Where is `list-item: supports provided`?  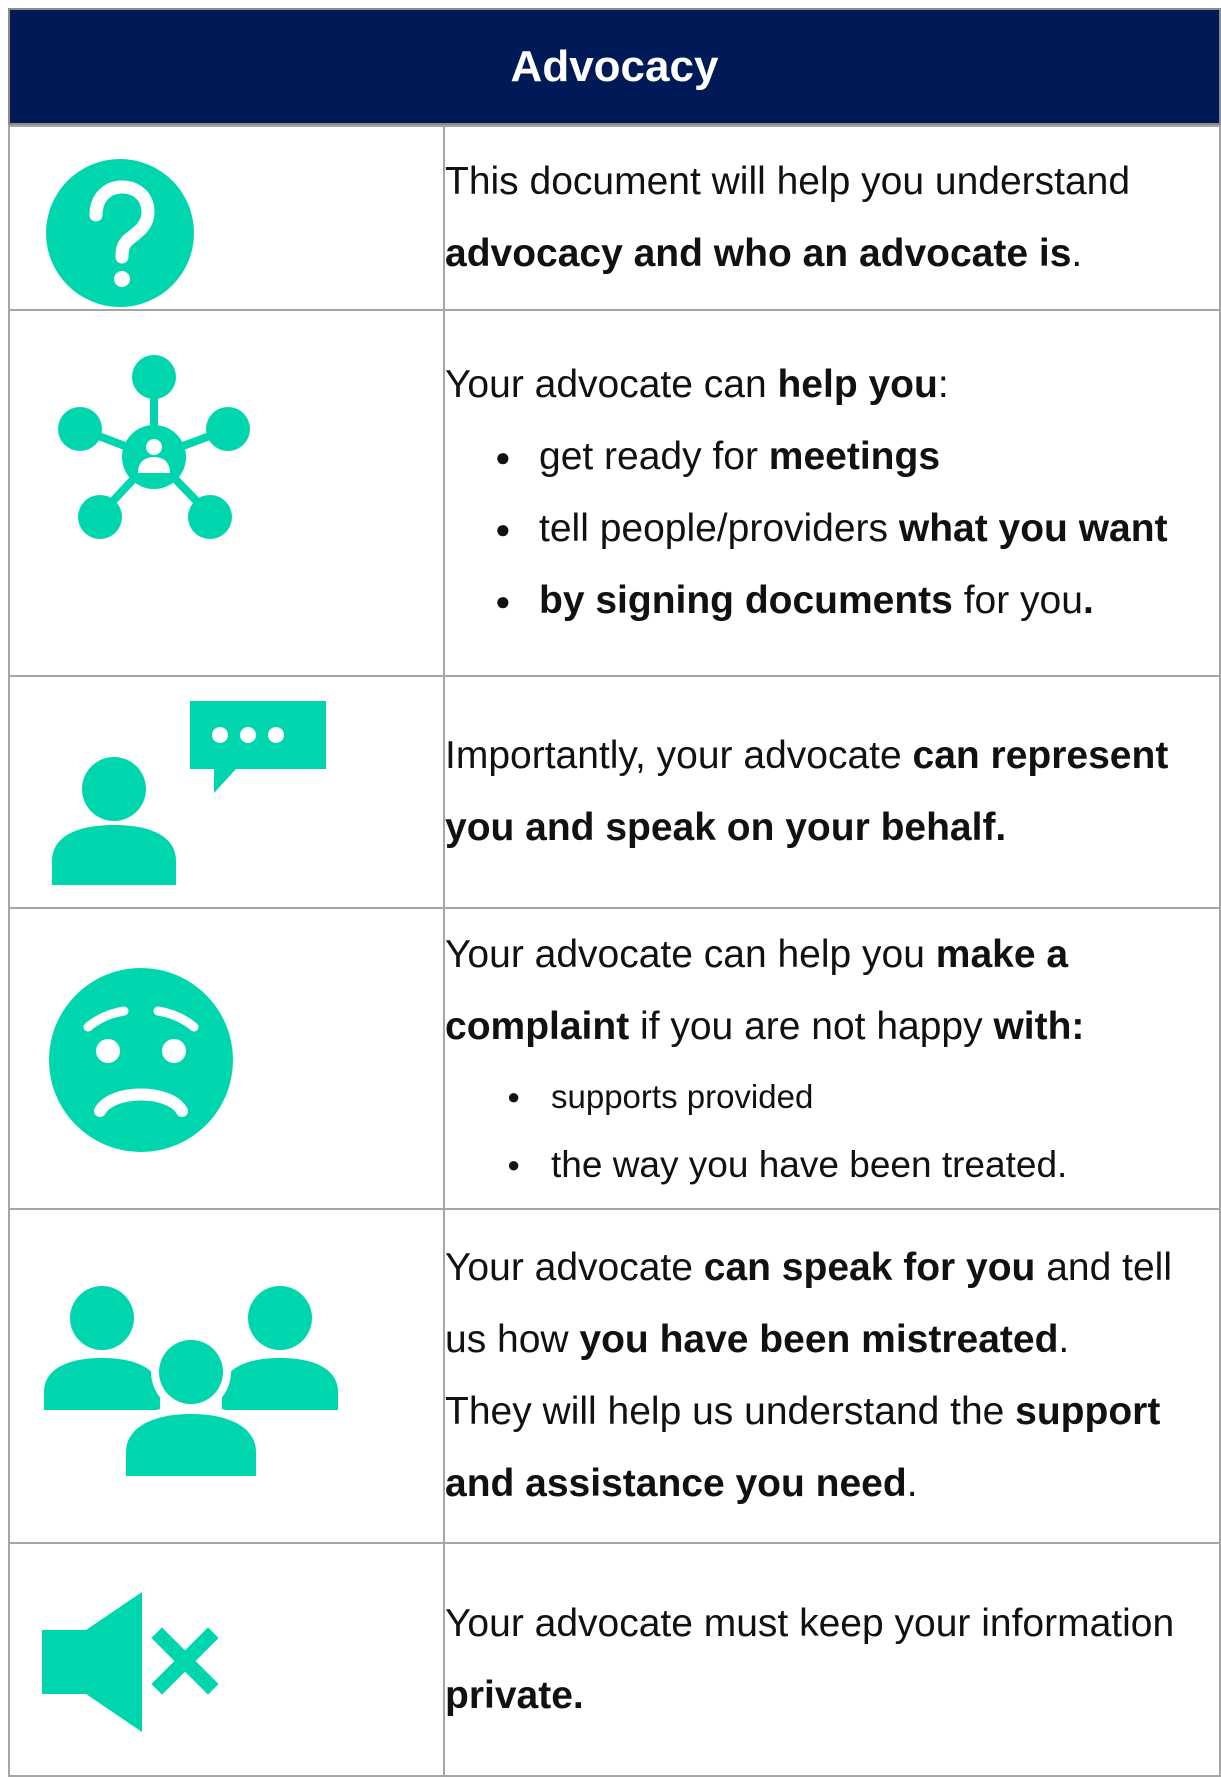 list-item: supports provided is located at coordinates (832, 1097).